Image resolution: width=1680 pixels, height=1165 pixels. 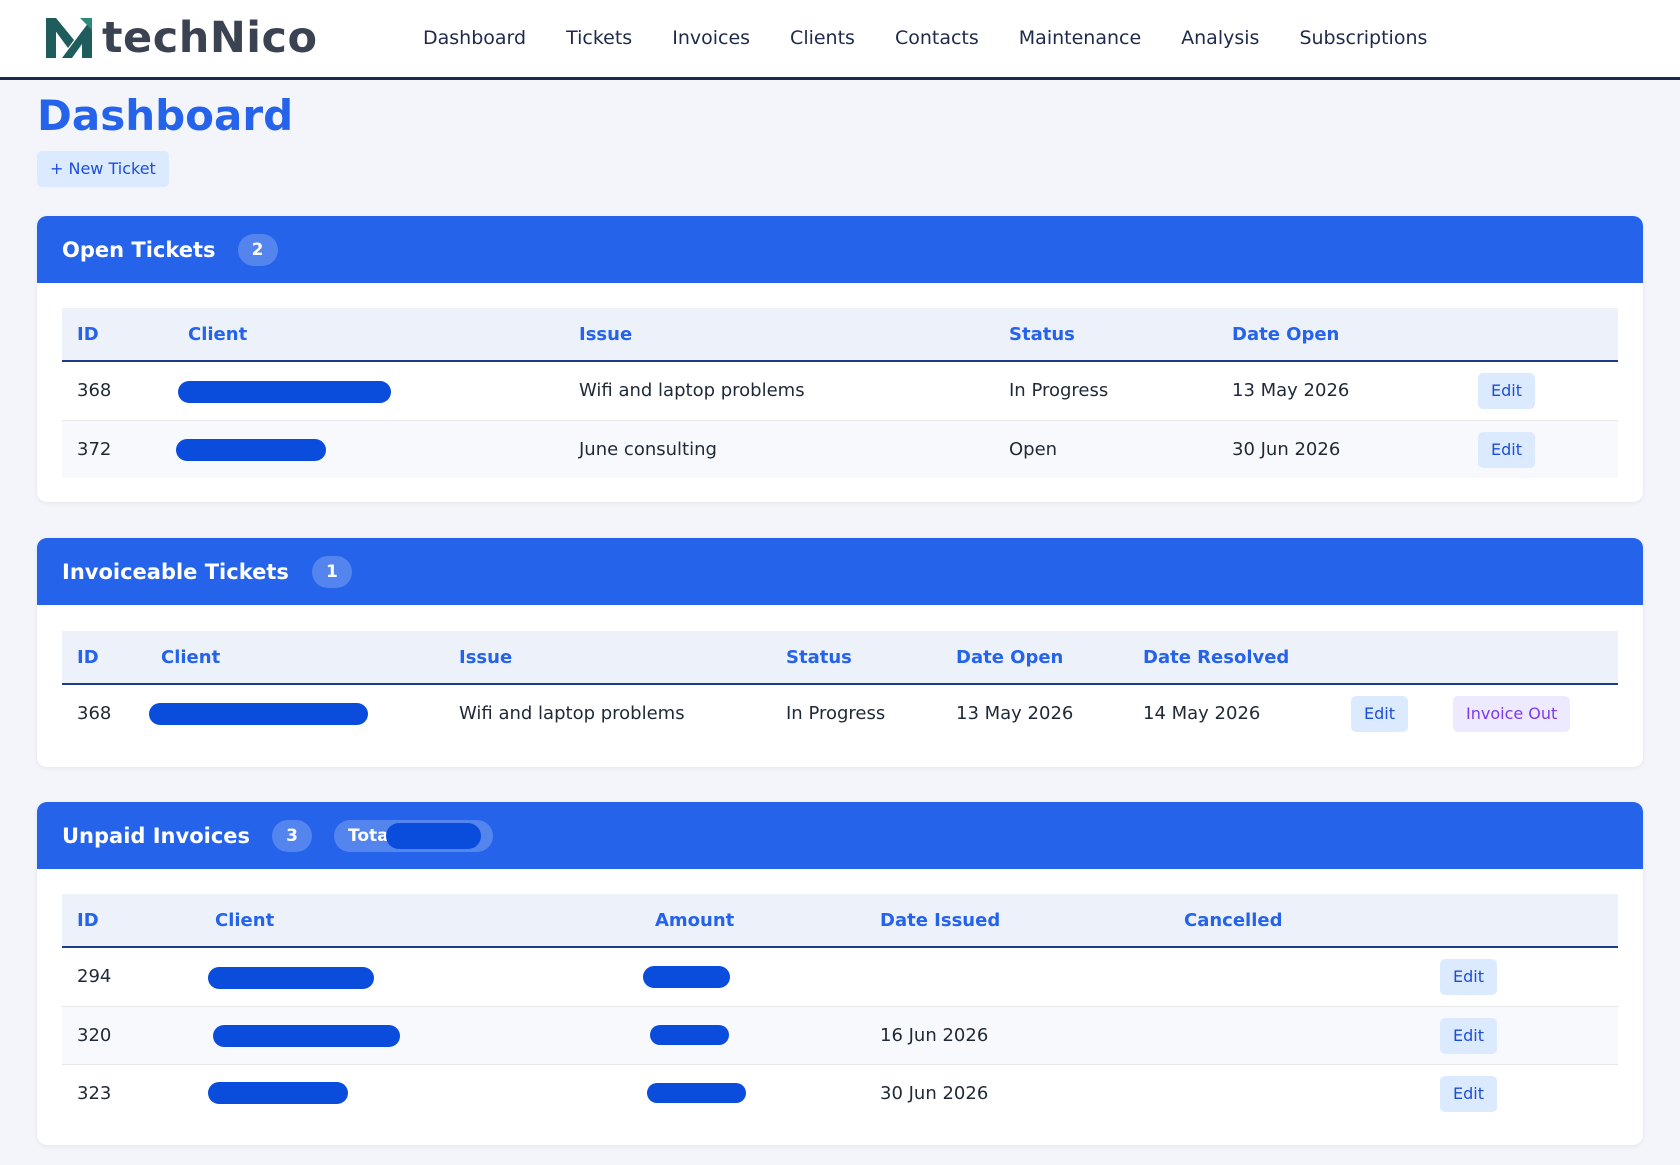 What do you see at coordinates (840, 921) in the screenshot?
I see `table-header: ID Client Amount Date Issued Cancelled` at bounding box center [840, 921].